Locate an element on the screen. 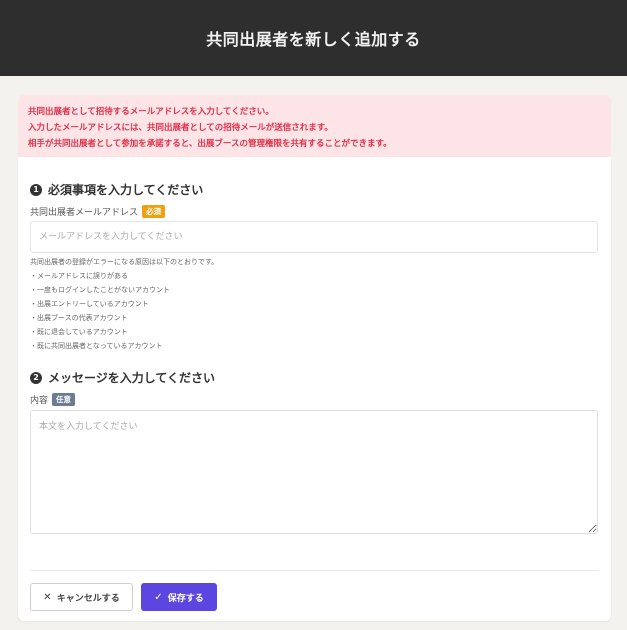 The image size is (627, 630). page-title: 共同出展者を新しく追加する is located at coordinates (313, 39).